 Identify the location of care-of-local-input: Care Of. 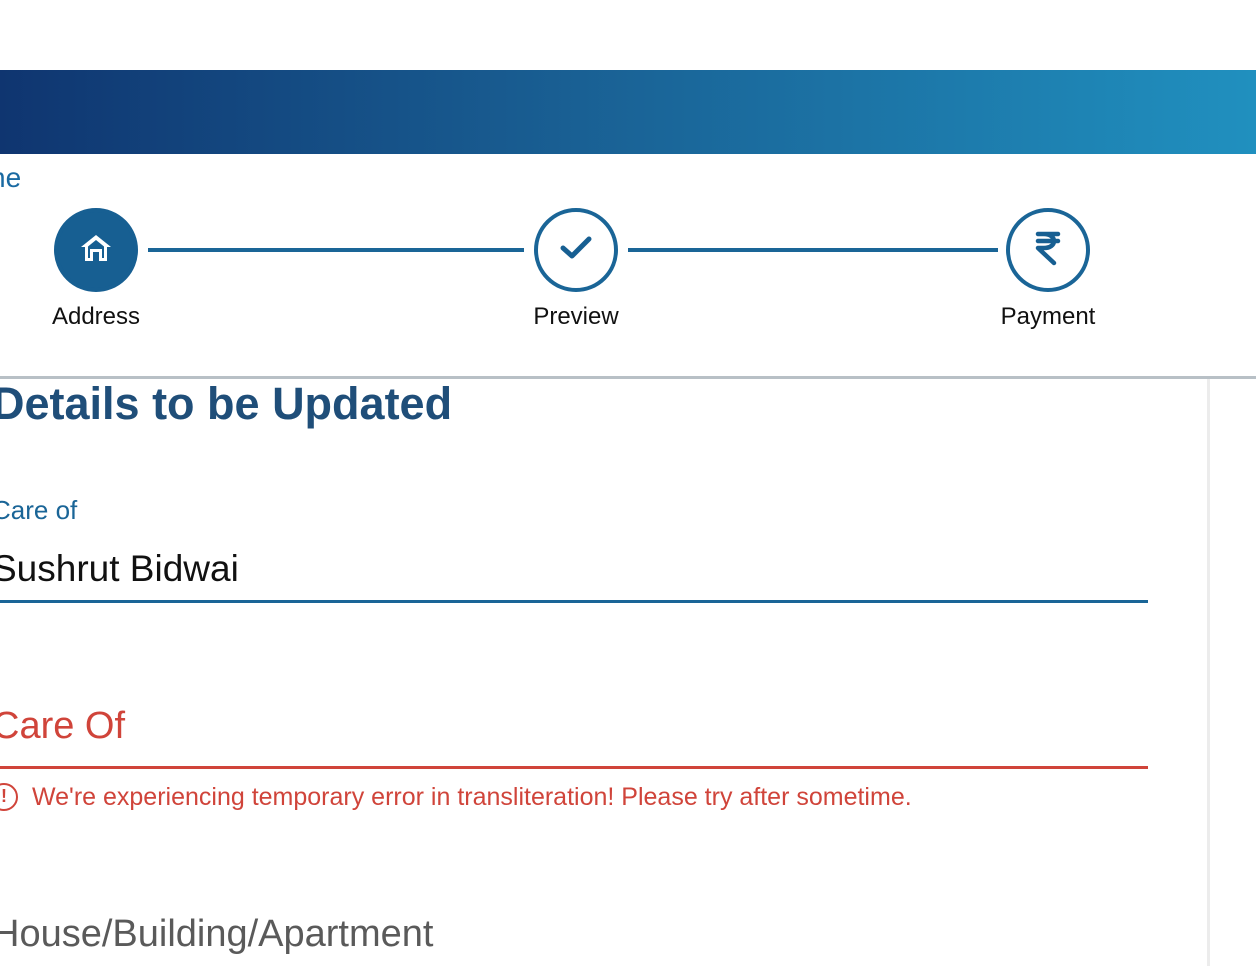
(62, 726).